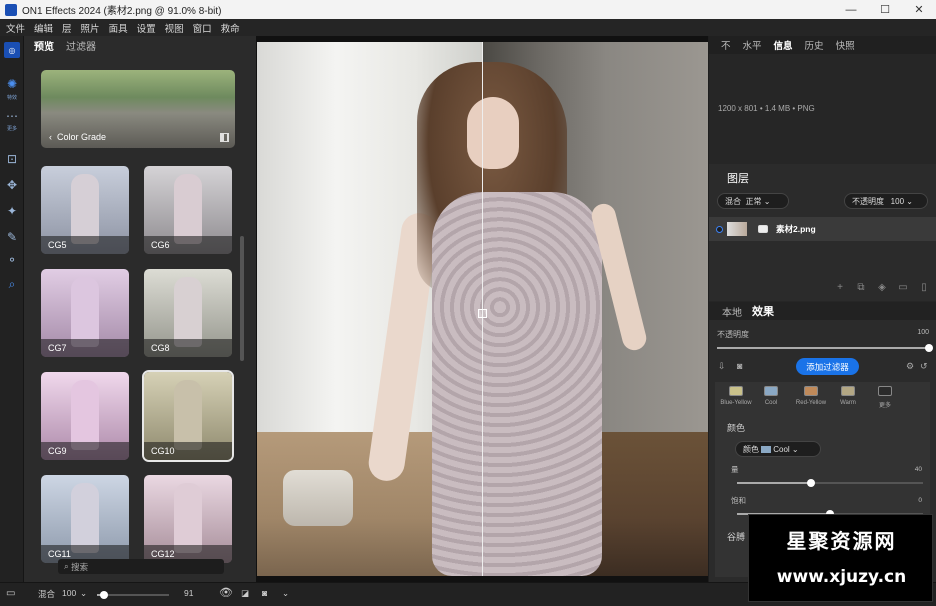 This screenshot has height=606, width=936. What do you see at coordinates (726, 45) in the screenshot?
I see `tab-nav: 不` at bounding box center [726, 45].